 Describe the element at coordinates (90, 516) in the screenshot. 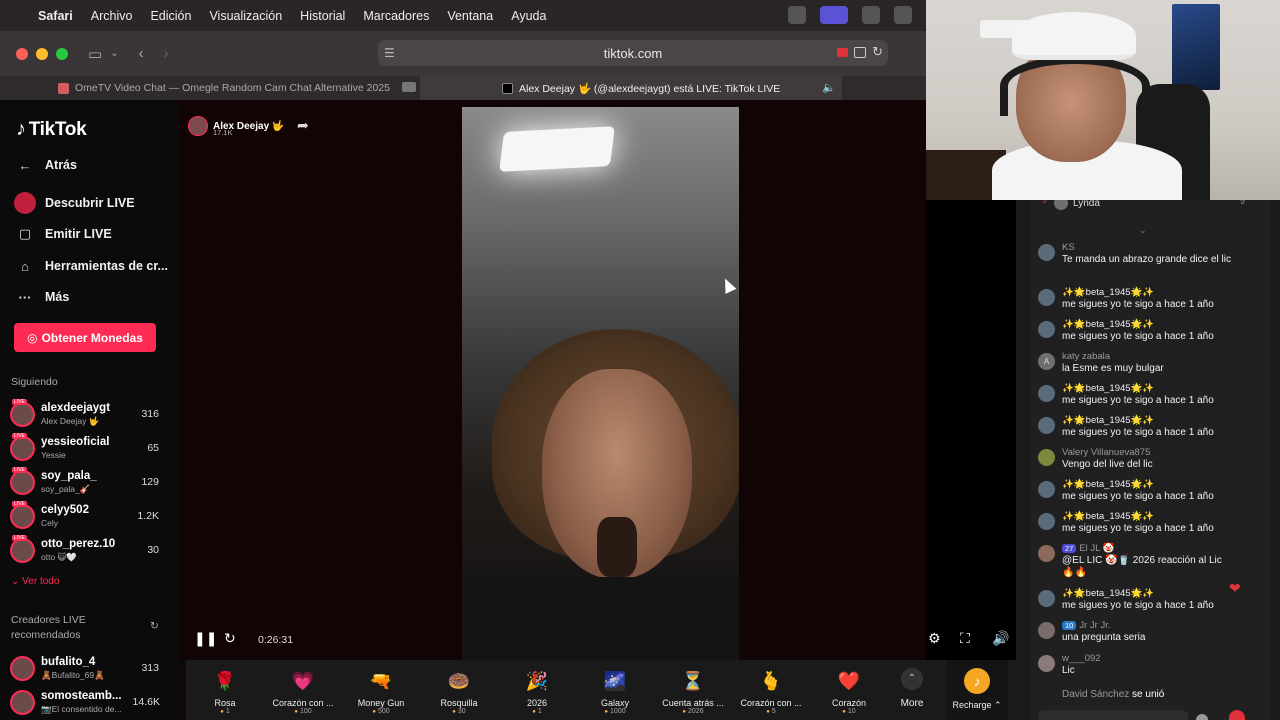

I see `following-item: LIVE celyy502 Cely 1.2K` at that location.